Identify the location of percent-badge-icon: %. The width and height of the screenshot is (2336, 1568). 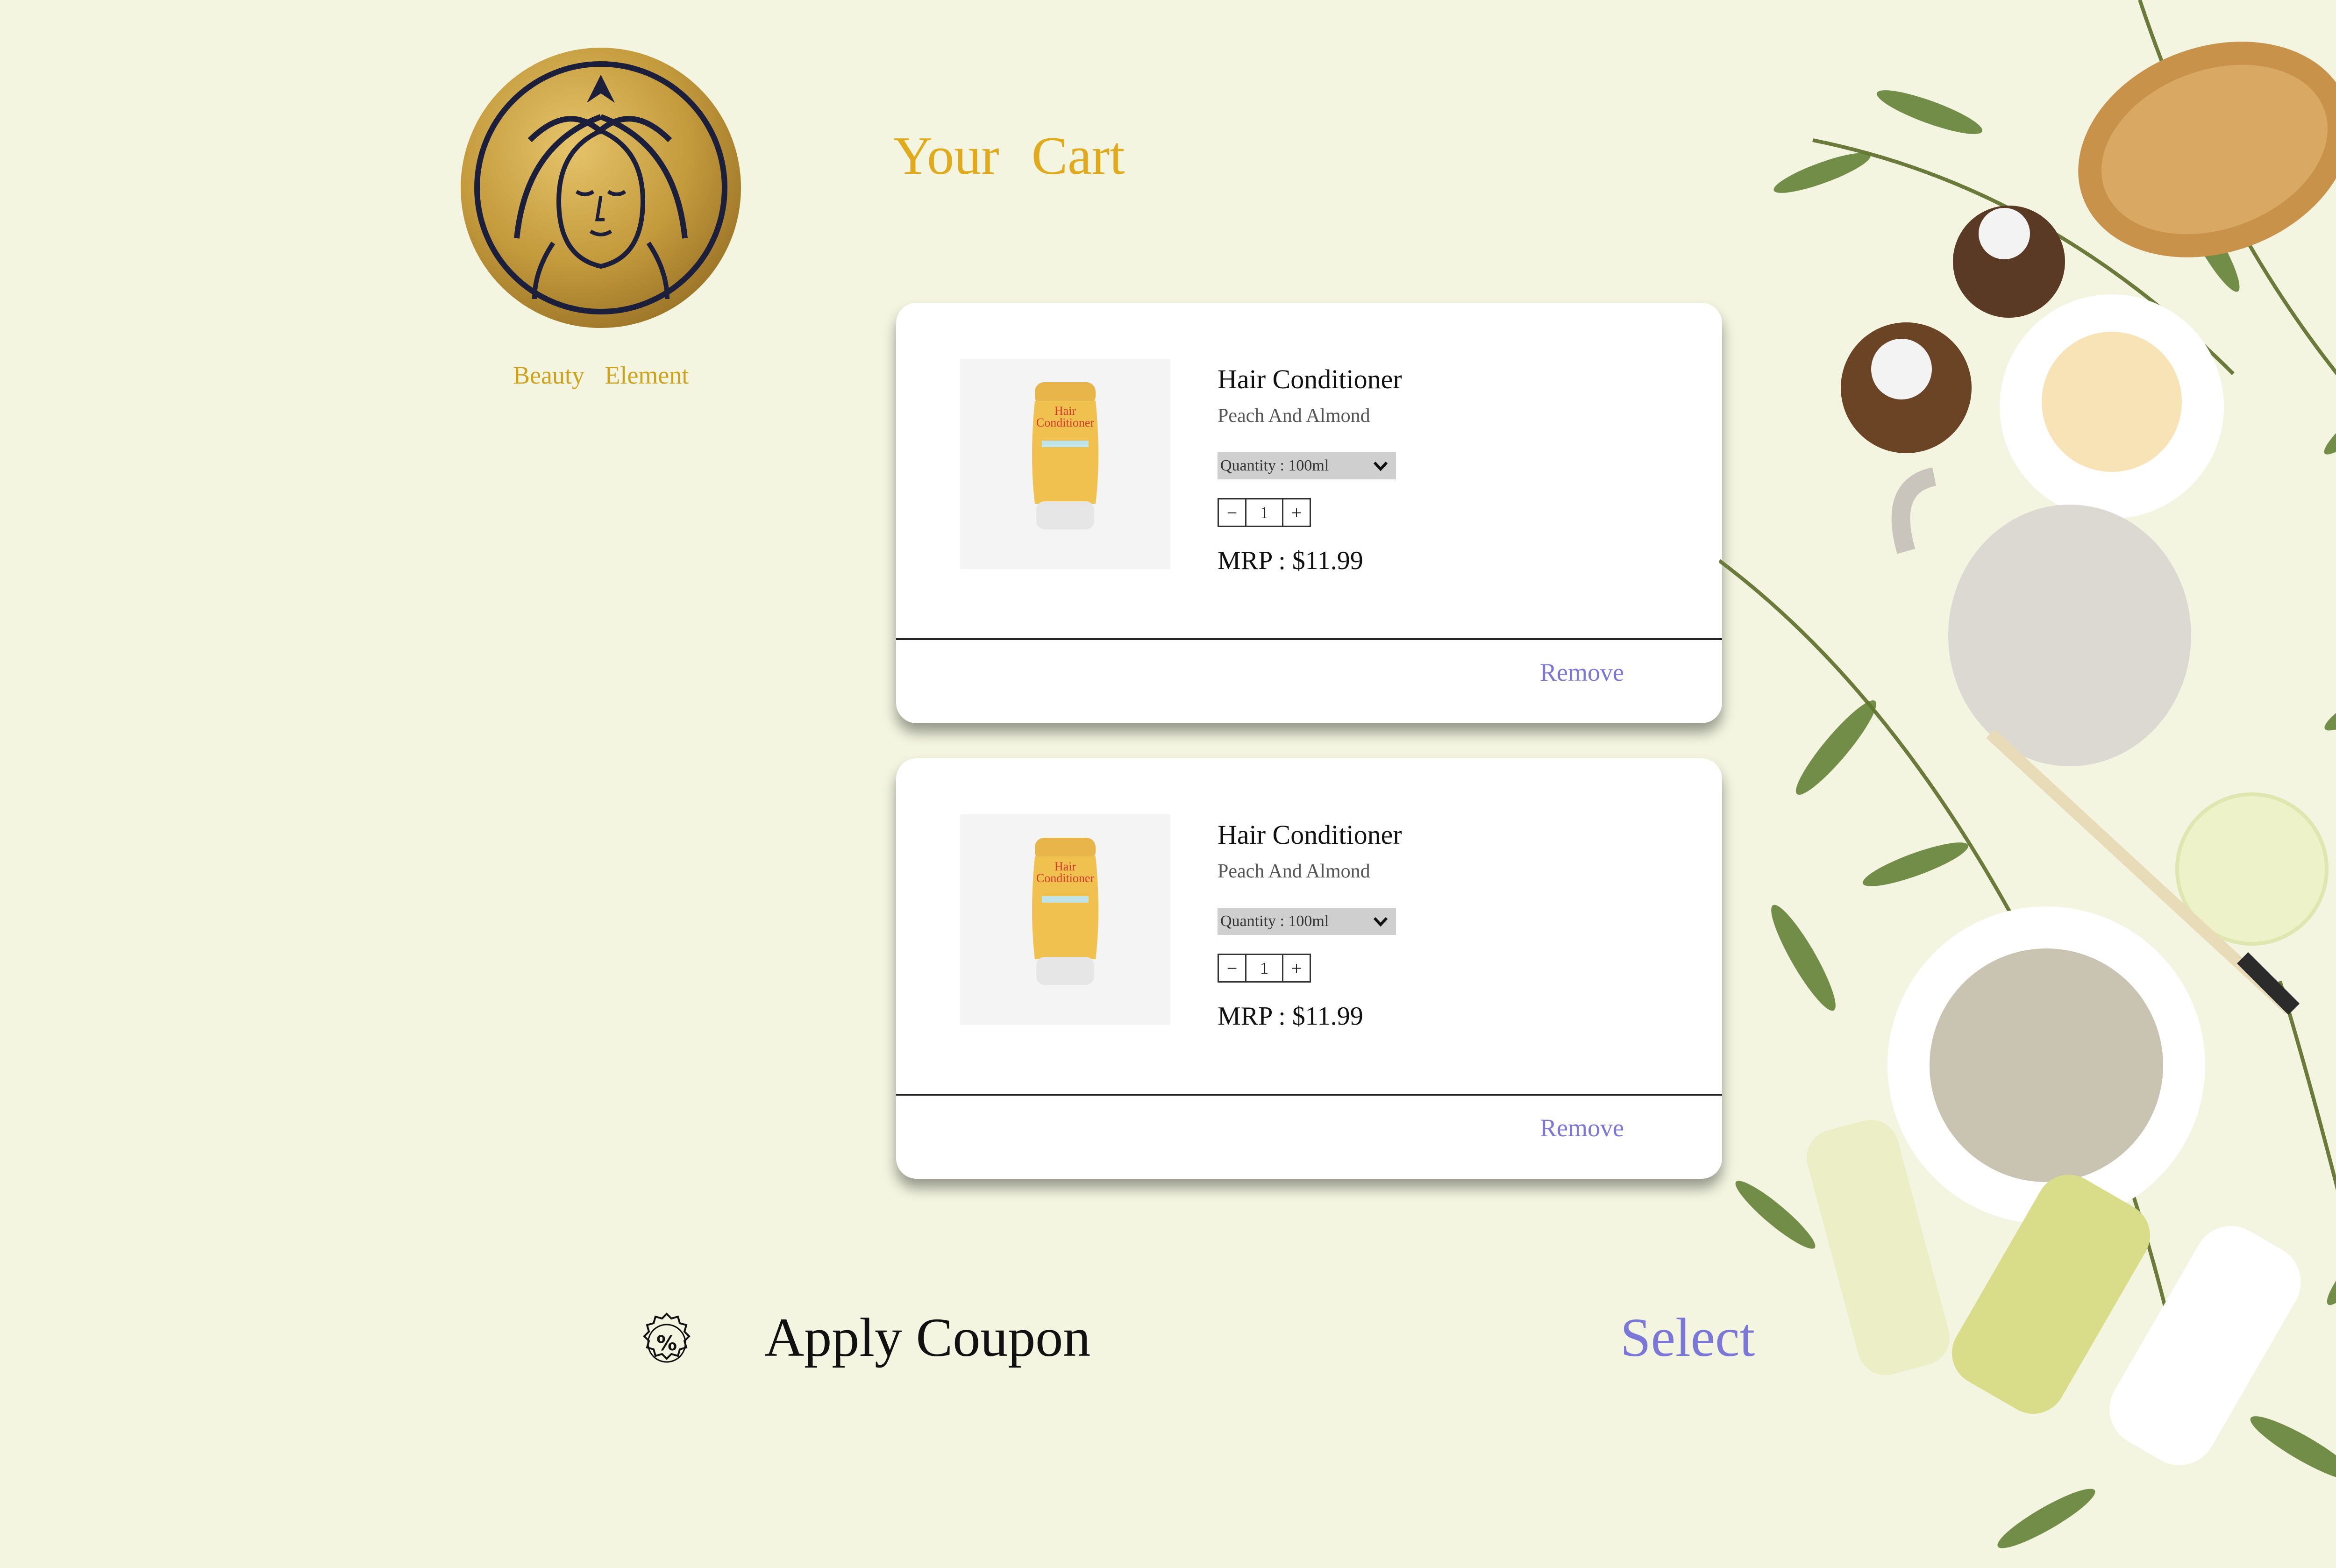
(666, 1344).